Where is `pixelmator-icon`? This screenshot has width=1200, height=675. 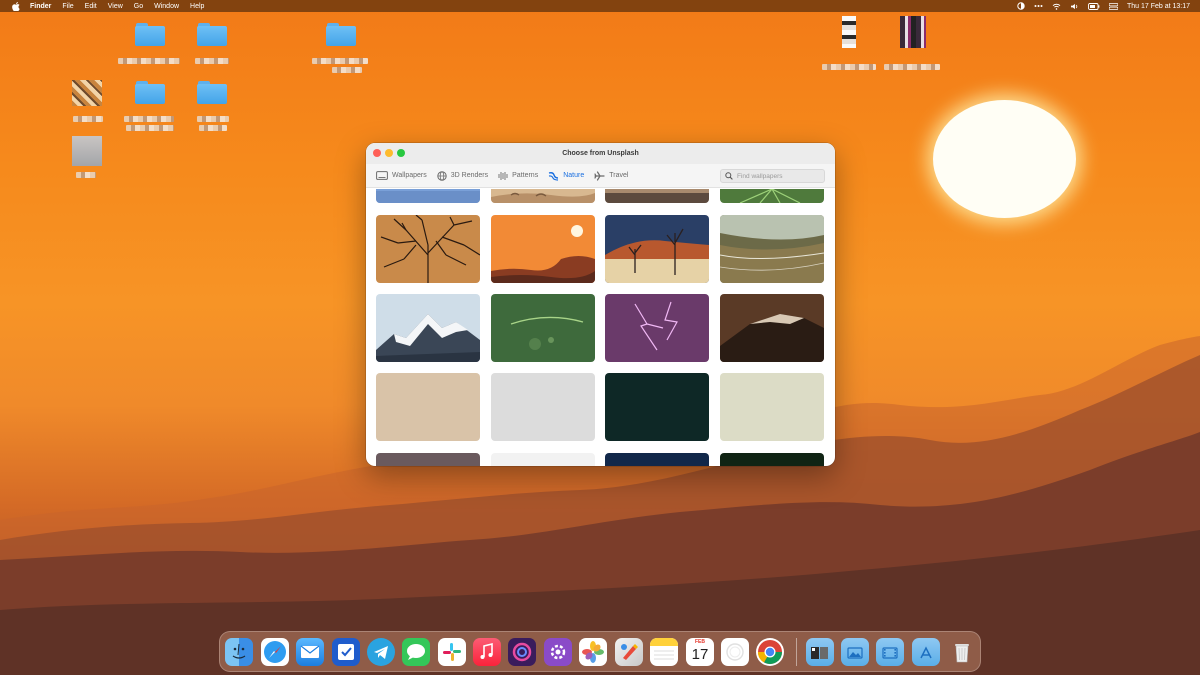
pixelmator-icon is located at coordinates (629, 652).